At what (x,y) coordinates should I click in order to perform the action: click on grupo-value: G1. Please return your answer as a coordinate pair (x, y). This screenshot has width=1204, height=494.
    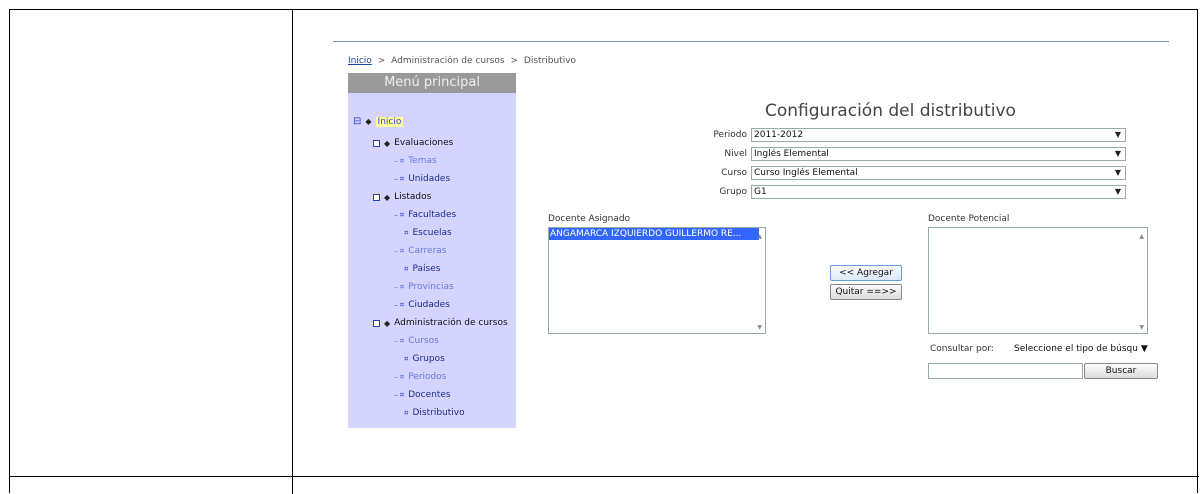
    Looking at the image, I should click on (760, 192).